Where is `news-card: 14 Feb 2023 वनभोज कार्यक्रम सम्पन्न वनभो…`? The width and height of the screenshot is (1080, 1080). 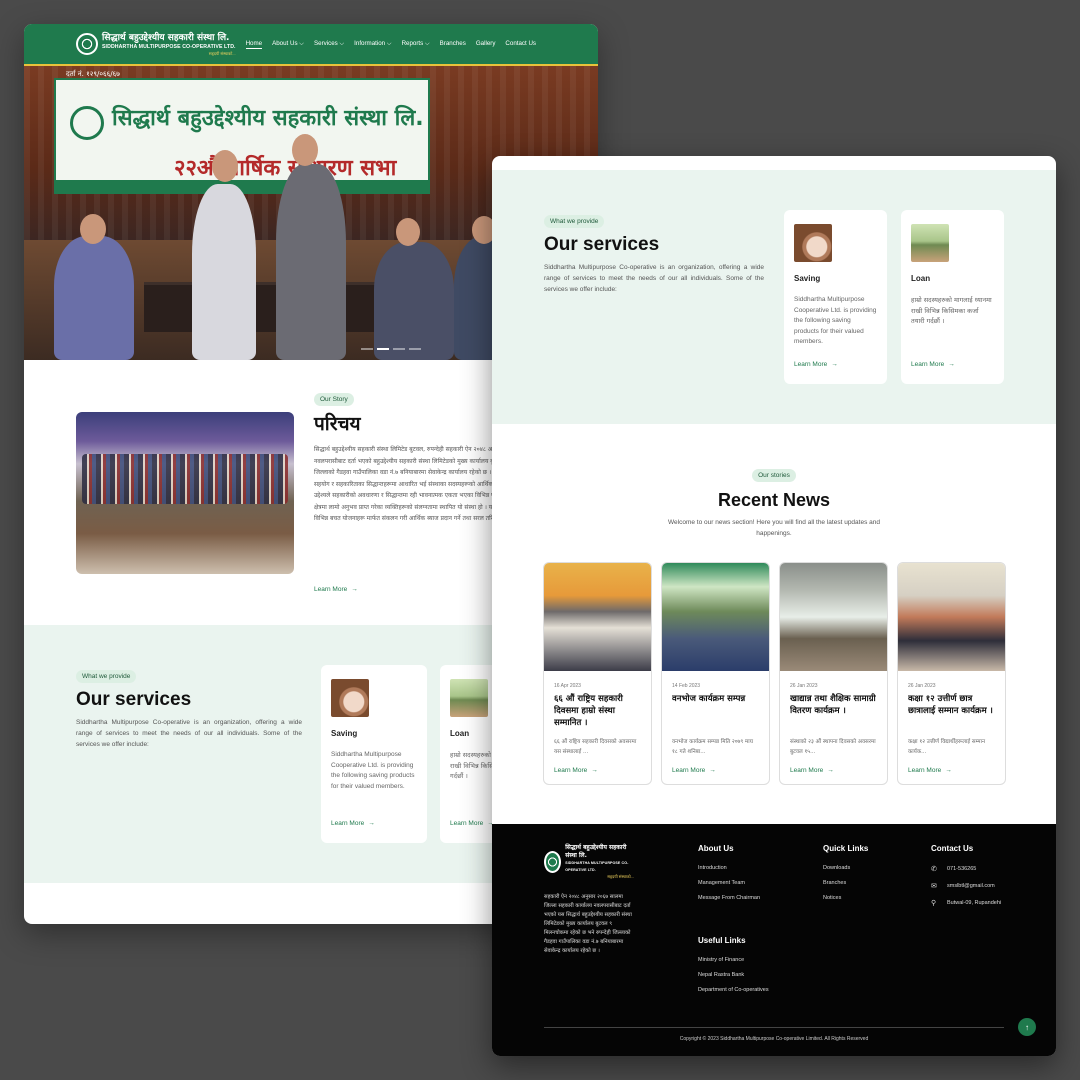 news-card: 14 Feb 2023 वनभोज कार्यक्रम सम्पन्न वनभो… is located at coordinates (715, 673).